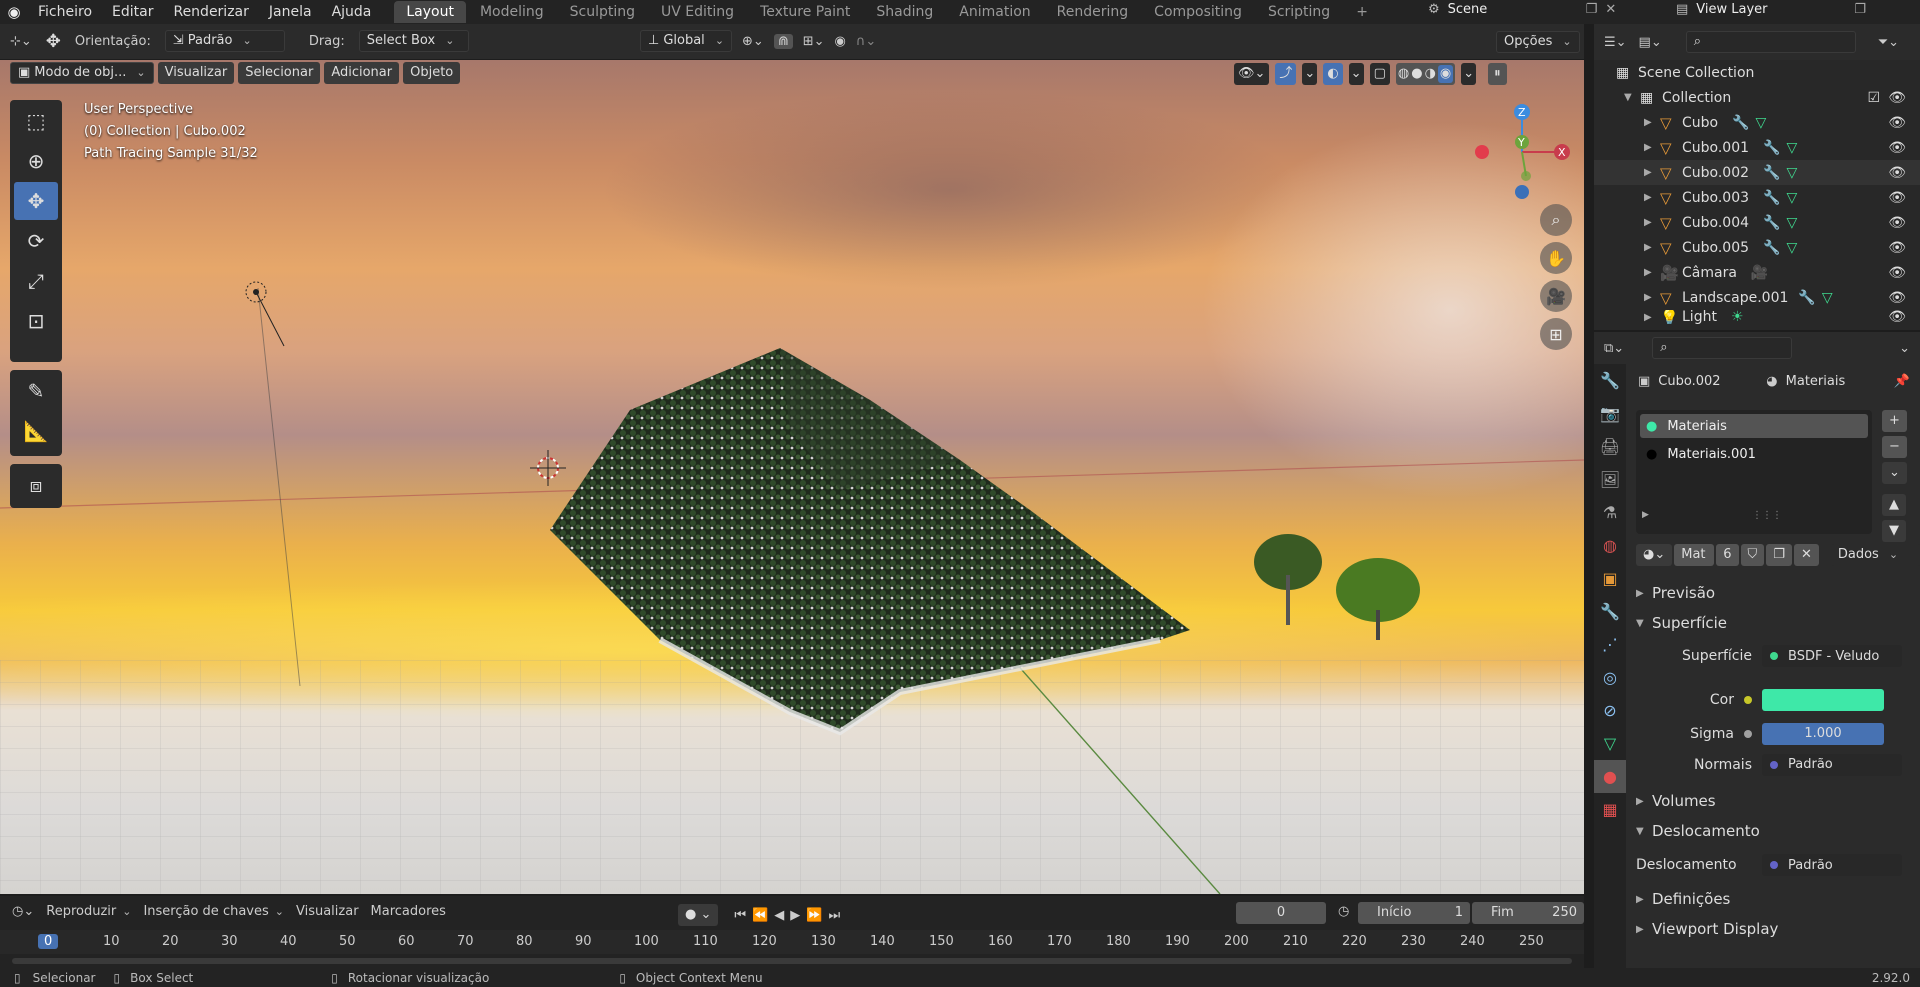 The image size is (1920, 987). Describe the element at coordinates (1414, 913) in the screenshot. I see `start-frame-field: Início 1` at that location.